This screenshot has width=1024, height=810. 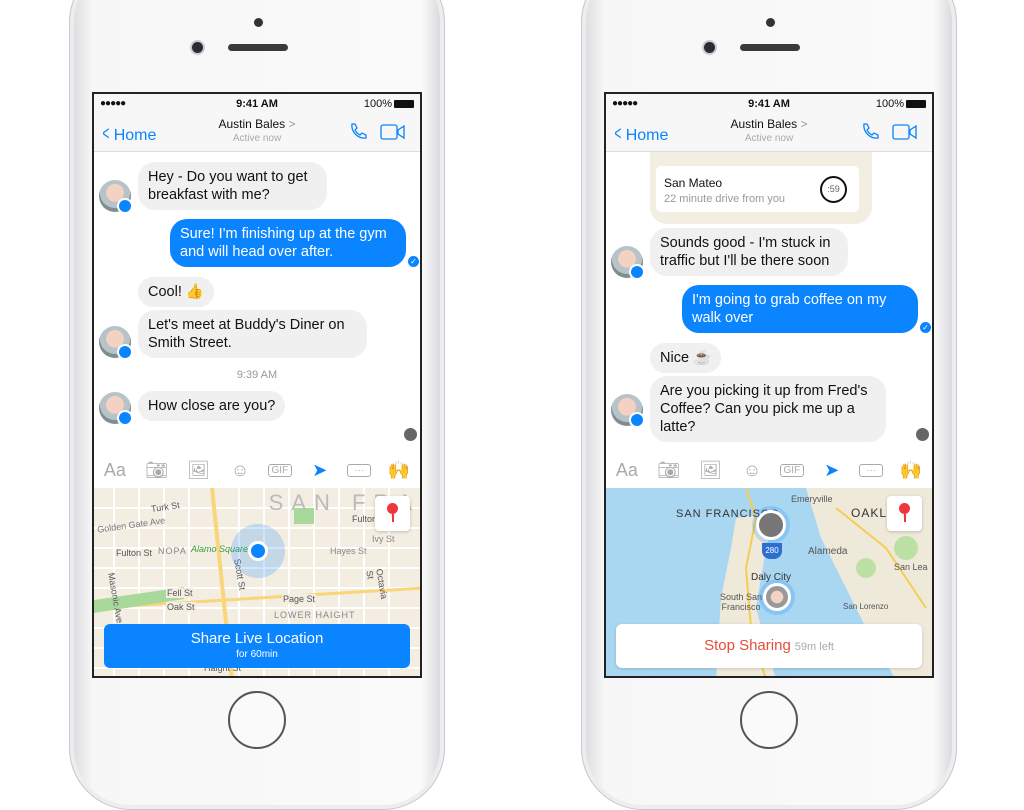 I want to click on live-location-card: San Mateo 22 minute drive from you :59, so click(x=761, y=188).